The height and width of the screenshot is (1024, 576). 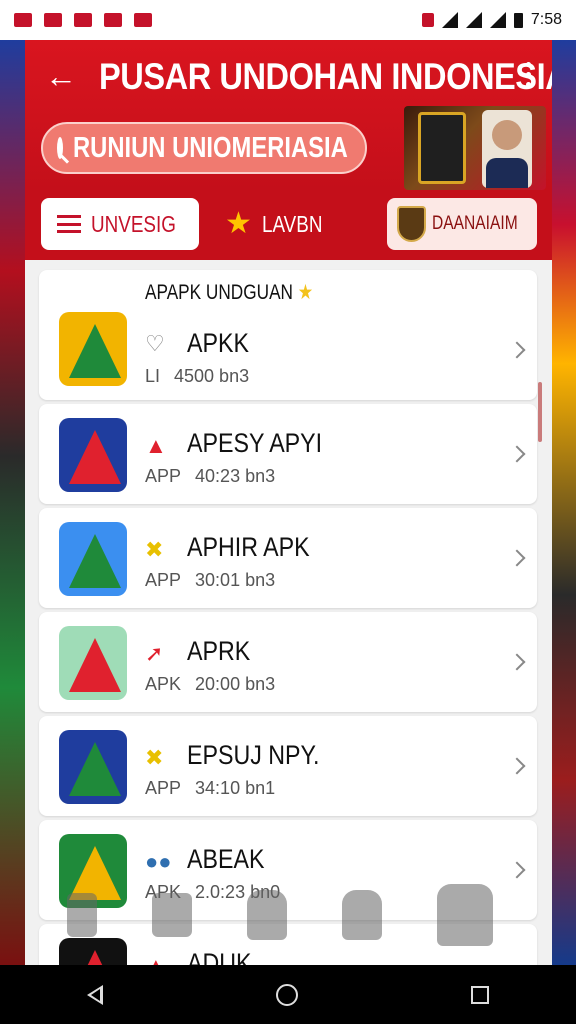 What do you see at coordinates (172, 915) in the screenshot?
I see `send-icon` at bounding box center [172, 915].